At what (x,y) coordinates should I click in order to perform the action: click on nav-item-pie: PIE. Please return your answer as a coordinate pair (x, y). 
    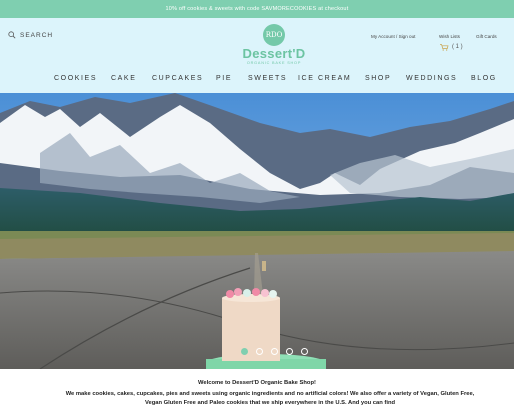
    Looking at the image, I should click on (224, 78).